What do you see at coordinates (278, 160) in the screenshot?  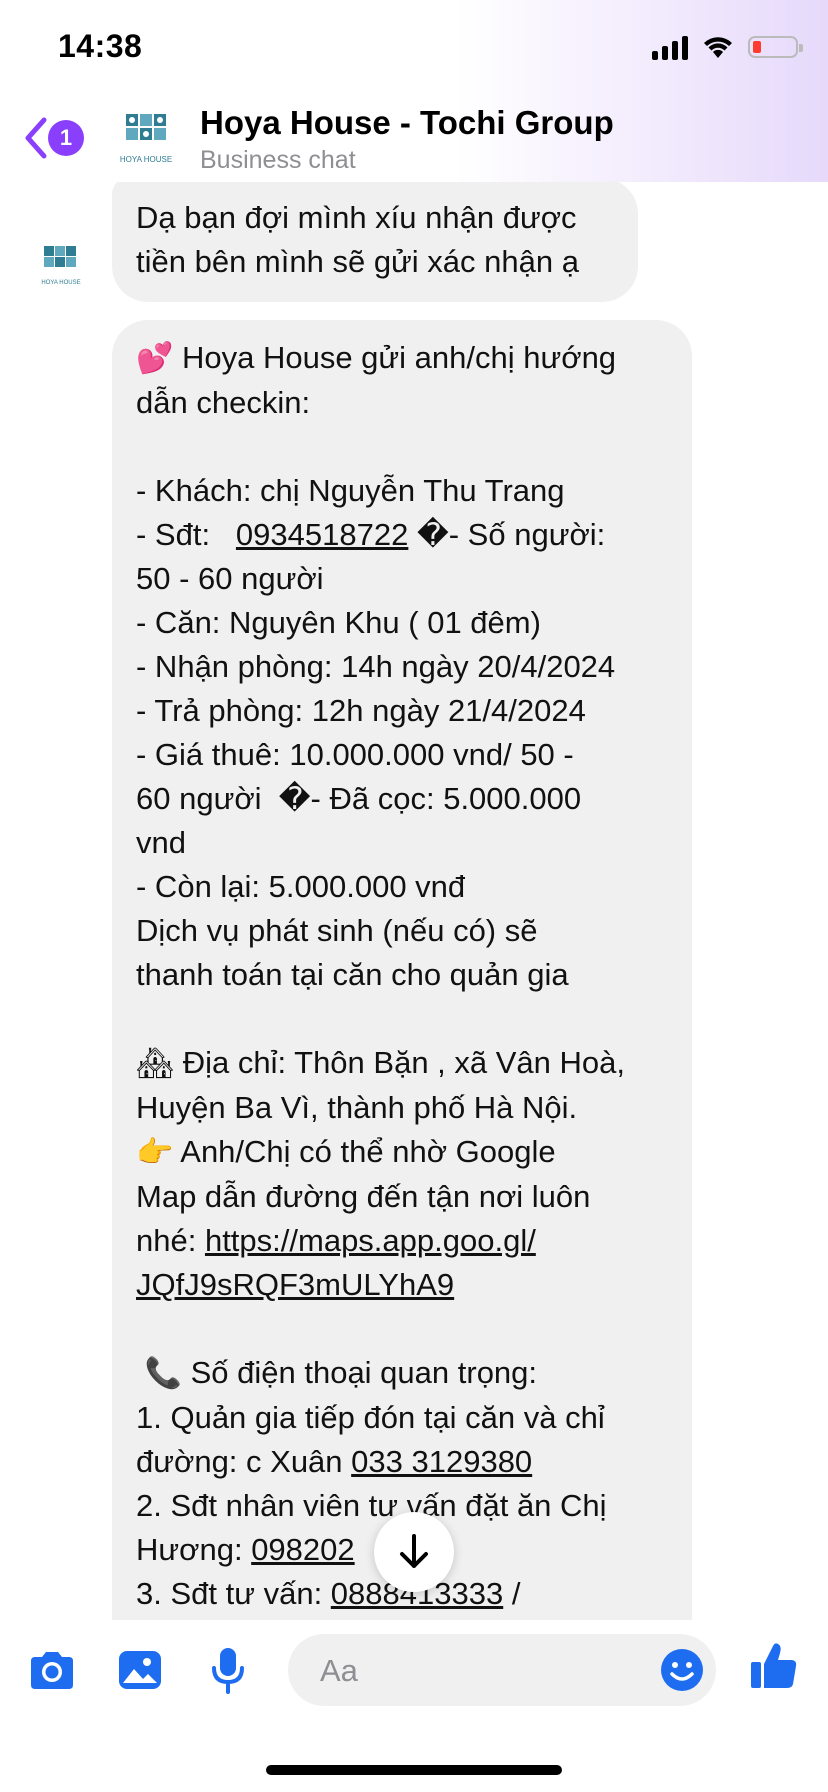 I see `chat-subtitle: Business chat` at bounding box center [278, 160].